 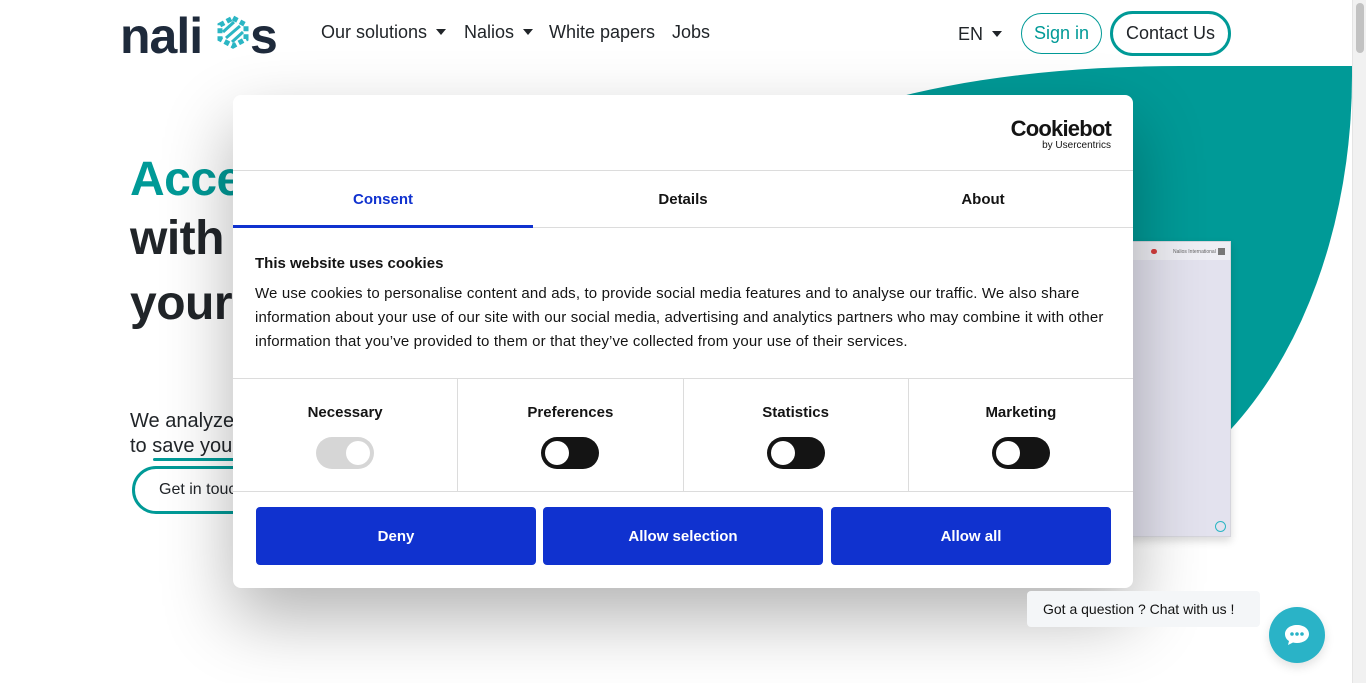 I want to click on nalios-logo: nali s nalios, so click(x=206, y=36).